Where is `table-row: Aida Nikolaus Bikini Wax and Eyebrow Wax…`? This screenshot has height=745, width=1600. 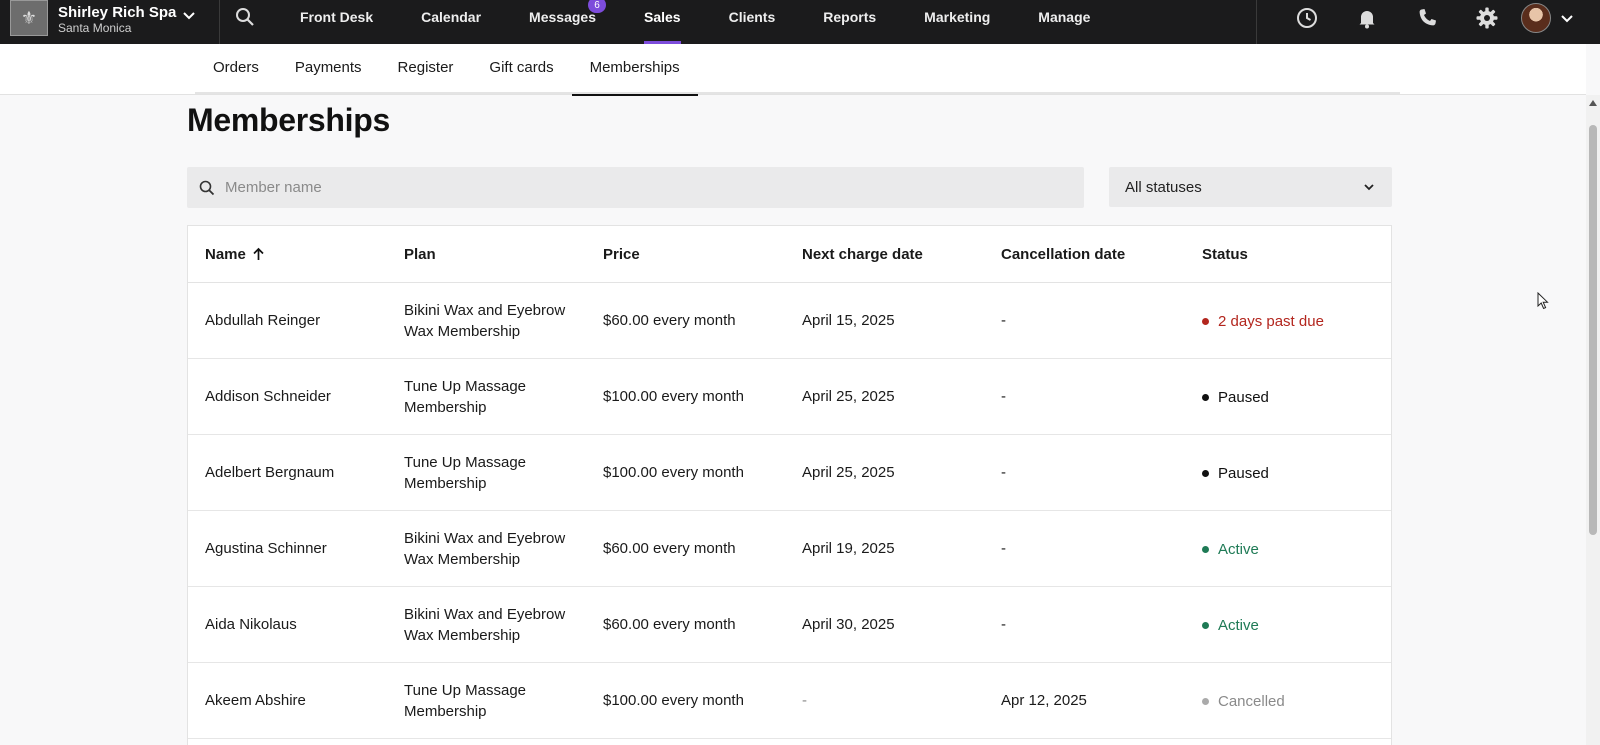 table-row: Aida Nikolaus Bikini Wax and Eyebrow Wax… is located at coordinates (789, 625).